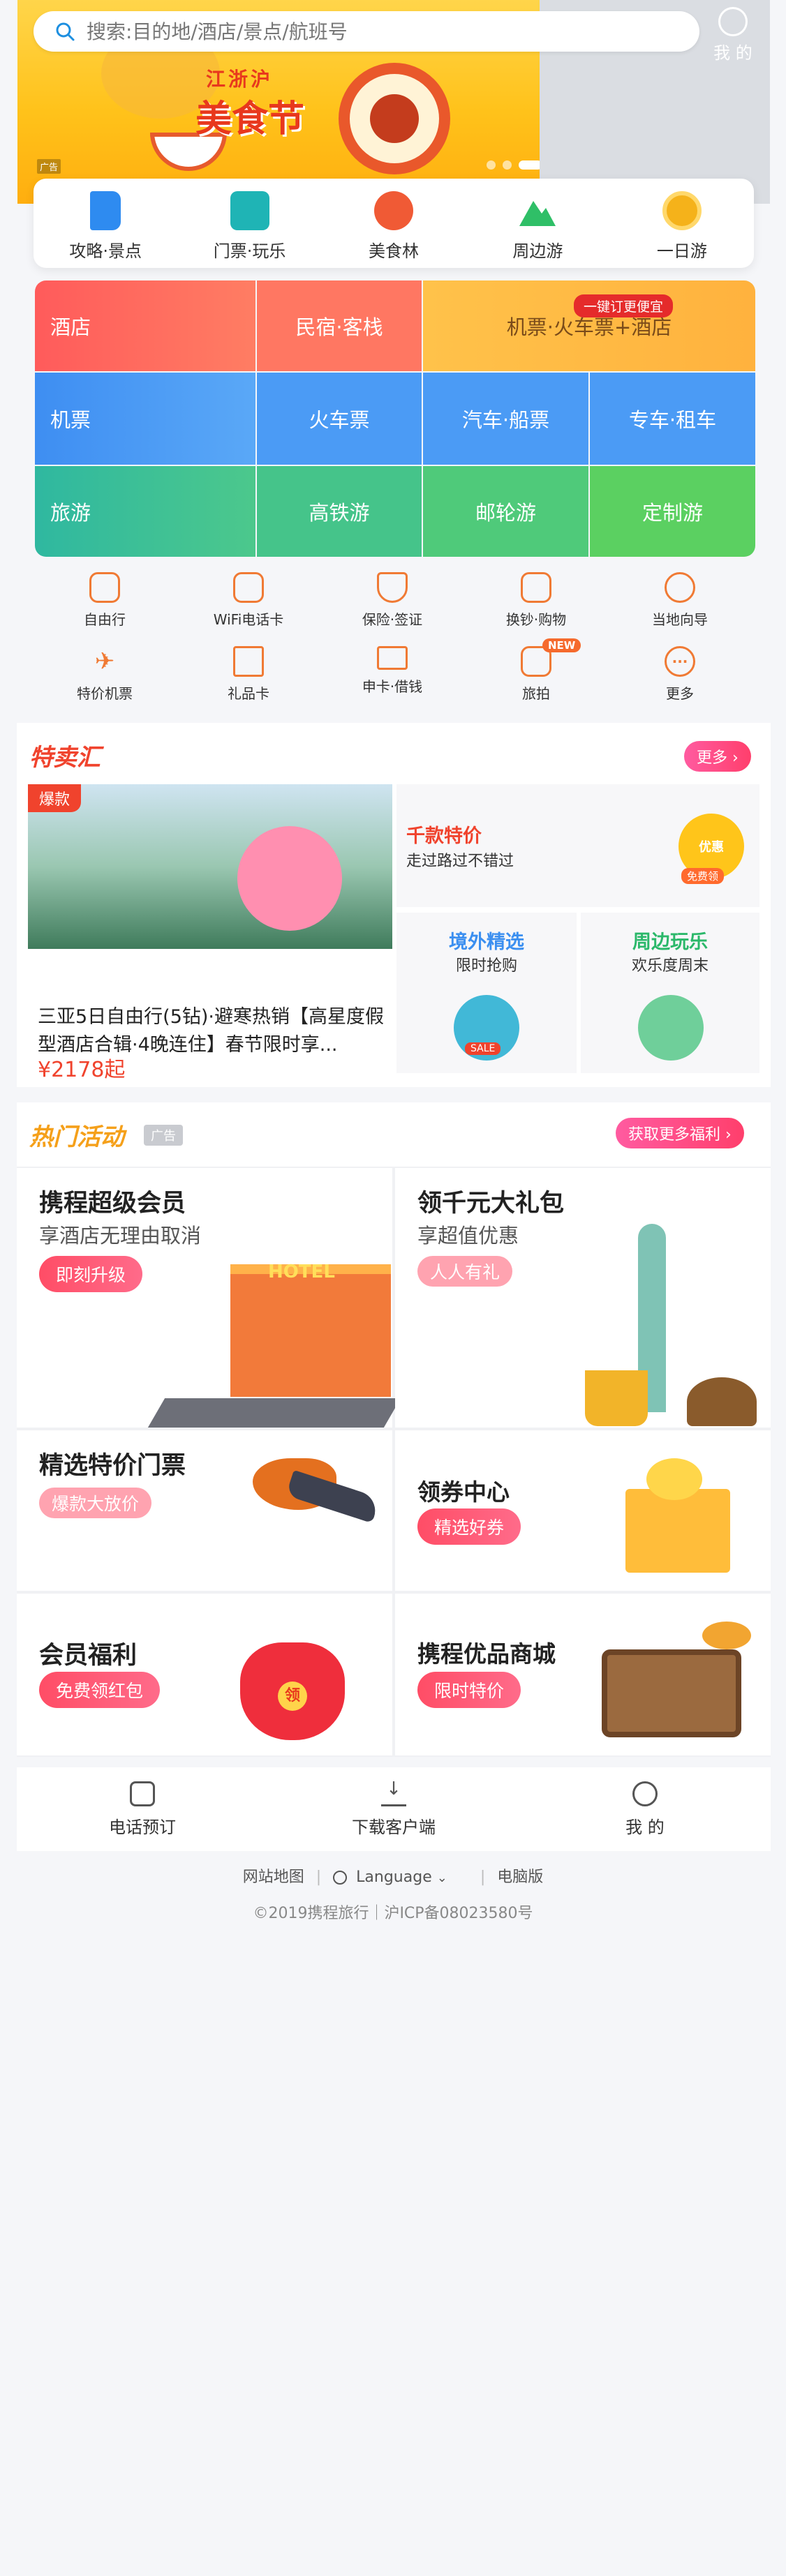 Image resolution: width=786 pixels, height=2576 pixels. I want to click on banner-plate-food, so click(394, 118).